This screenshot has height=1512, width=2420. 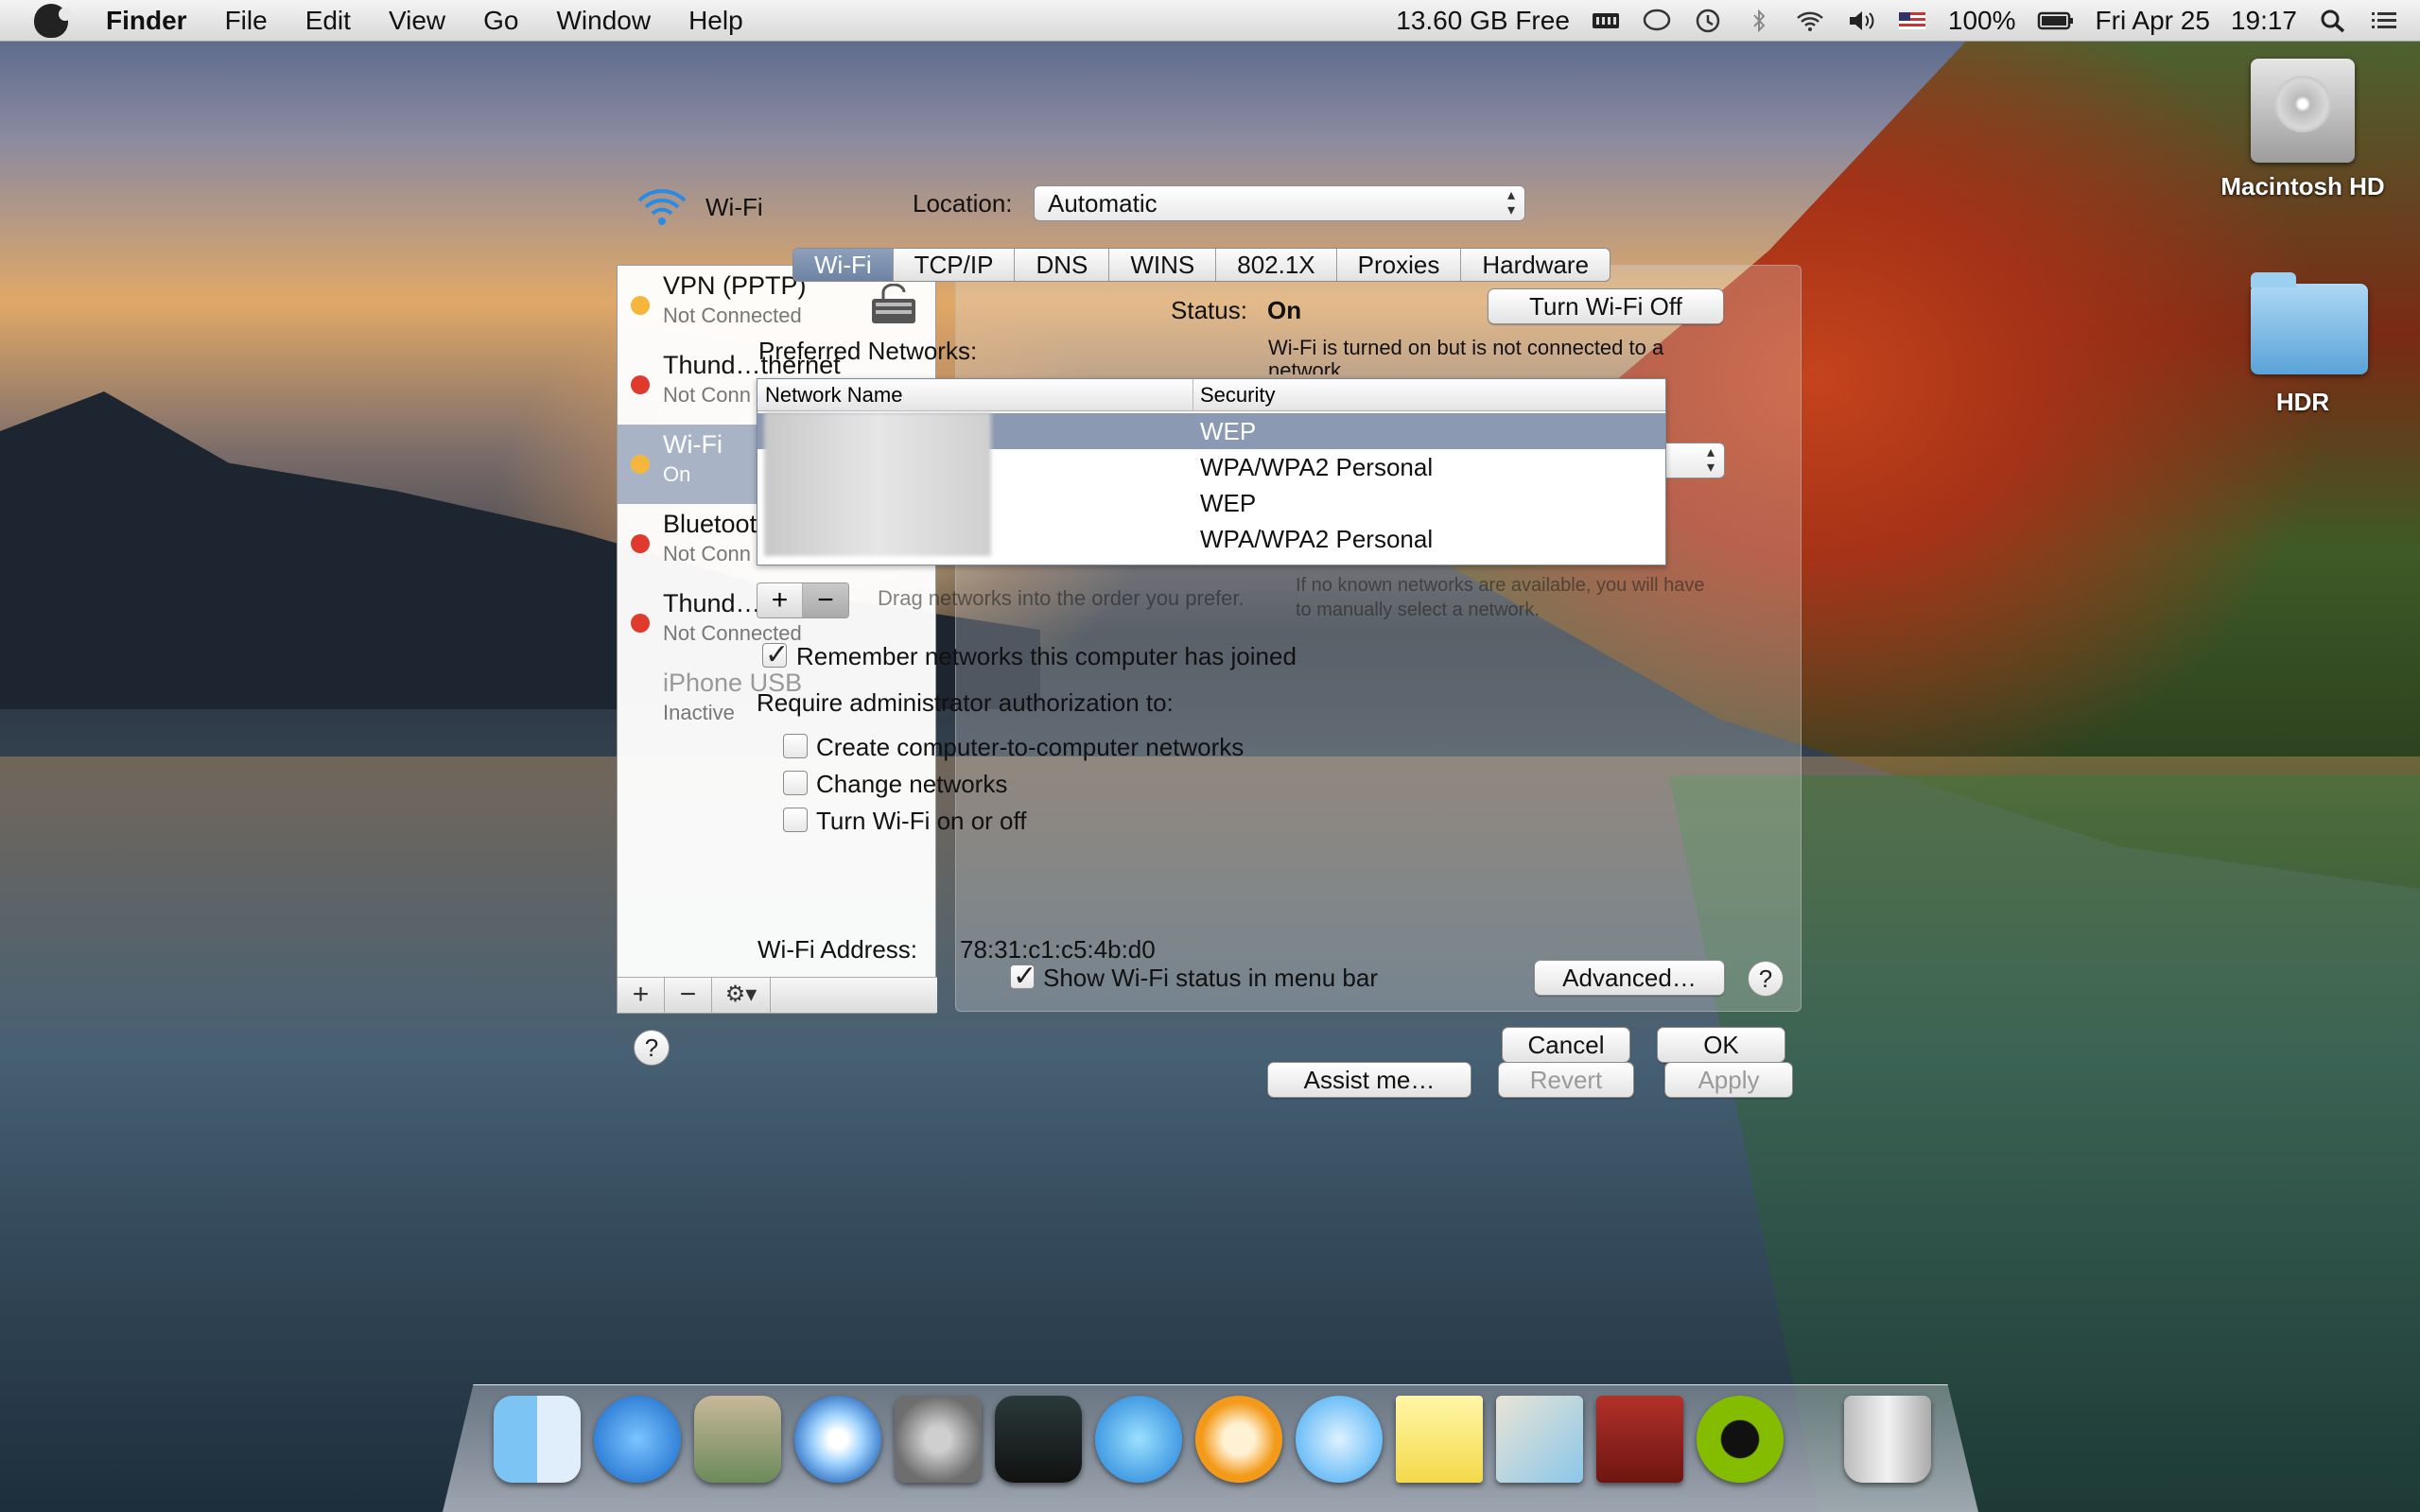 What do you see at coordinates (699, 712) in the screenshot?
I see `service-state: Inactive` at bounding box center [699, 712].